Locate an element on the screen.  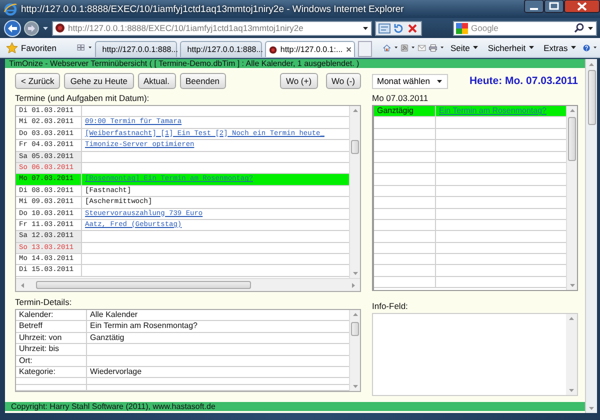
today-date: Heute: Mo. 07.03.2011 is located at coordinates (523, 81).